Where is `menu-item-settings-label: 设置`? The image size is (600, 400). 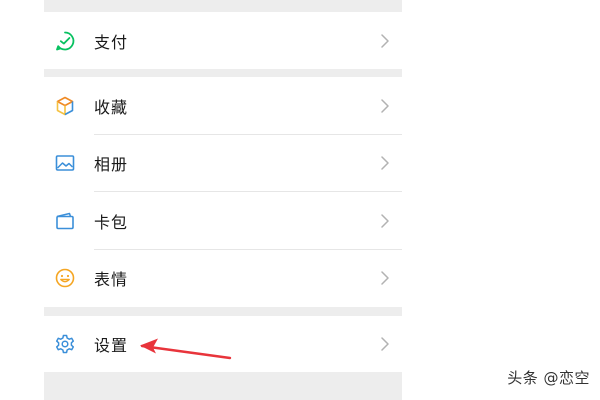
menu-item-settings-label: 设置 is located at coordinates (111, 345).